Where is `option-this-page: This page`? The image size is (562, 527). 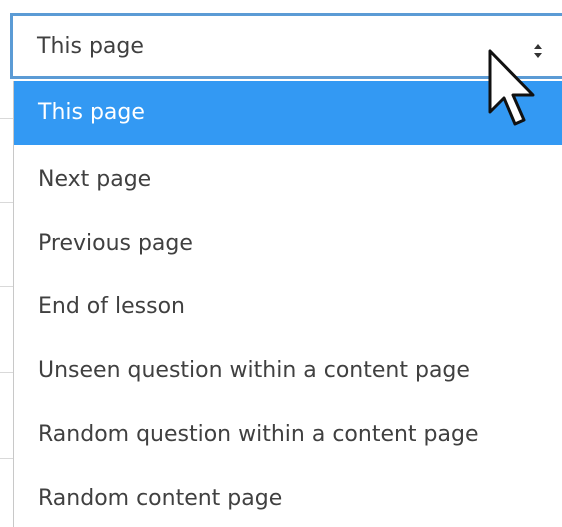
option-this-page: This page is located at coordinates (288, 113).